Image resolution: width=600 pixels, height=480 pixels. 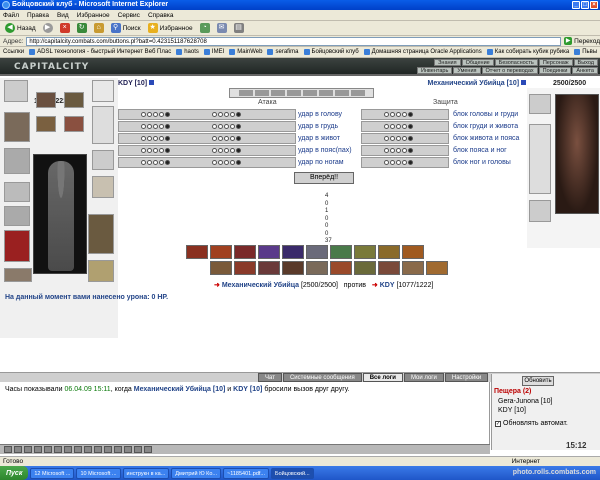 I want to click on block-head-chest-label: блок головы и груди, so click(x=485, y=114).